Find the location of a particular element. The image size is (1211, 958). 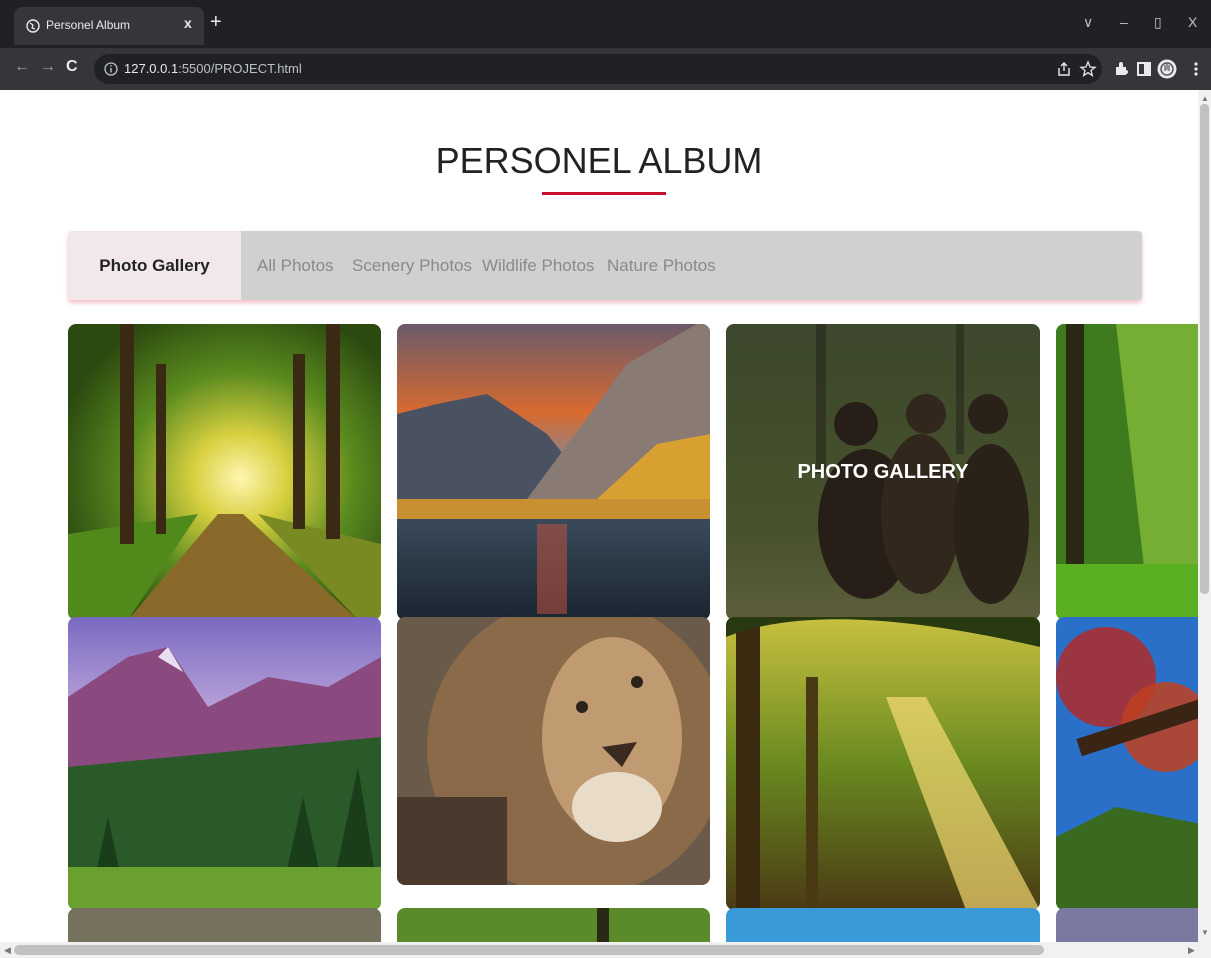

browser-tab: Personel Album x is located at coordinates (109, 26).